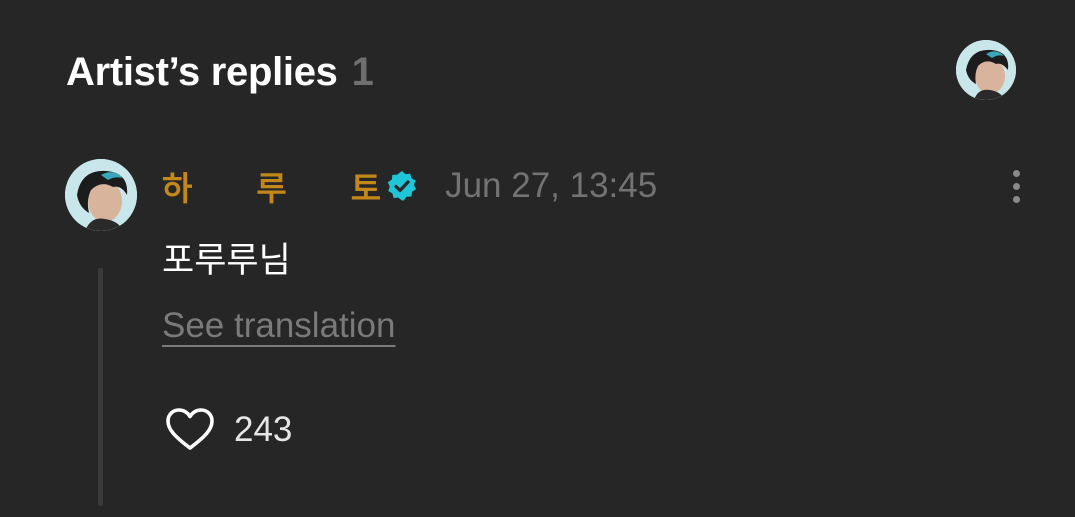  Describe the element at coordinates (402, 186) in the screenshot. I see `verified-badge-icon` at that location.